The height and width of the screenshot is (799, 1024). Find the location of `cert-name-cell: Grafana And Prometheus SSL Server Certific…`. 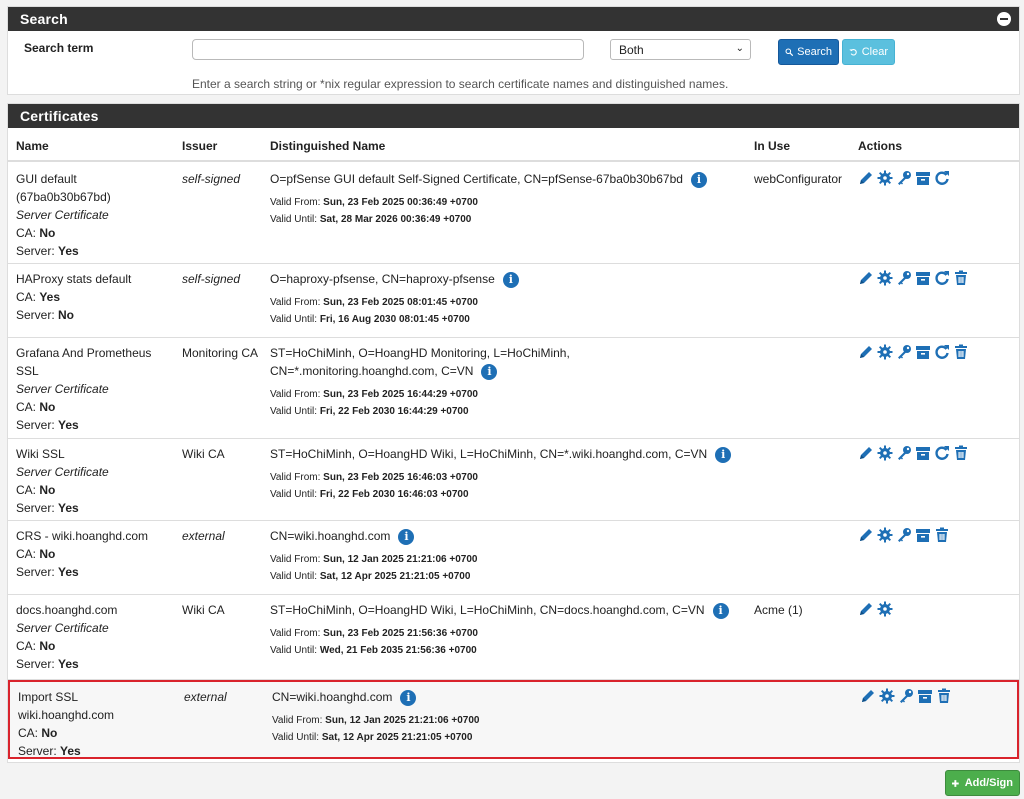

cert-name-cell: Grafana And Prometheus SSL Server Certific… is located at coordinates (96, 389).